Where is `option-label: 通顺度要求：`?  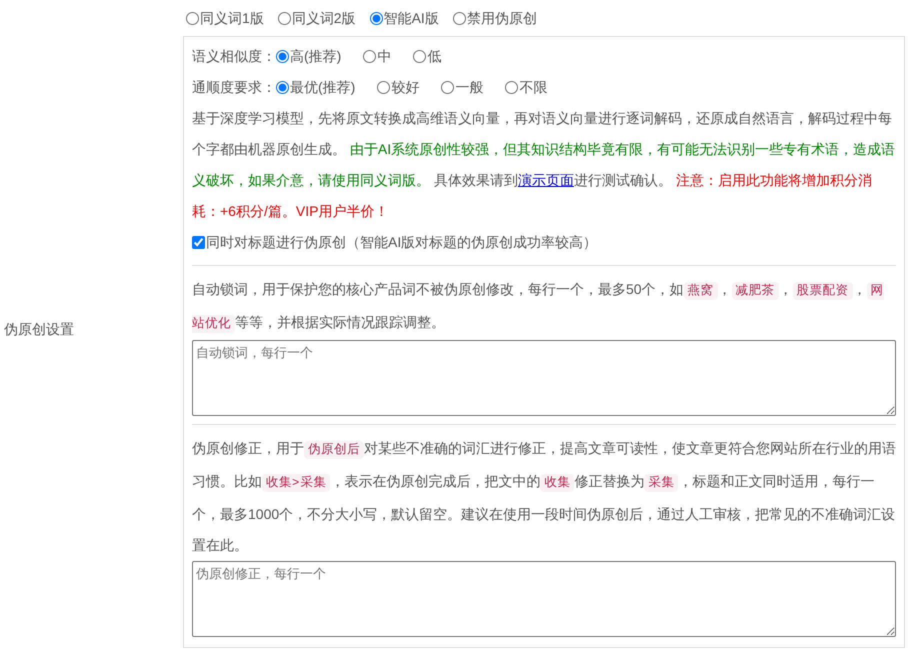
option-label: 通顺度要求： is located at coordinates (234, 87).